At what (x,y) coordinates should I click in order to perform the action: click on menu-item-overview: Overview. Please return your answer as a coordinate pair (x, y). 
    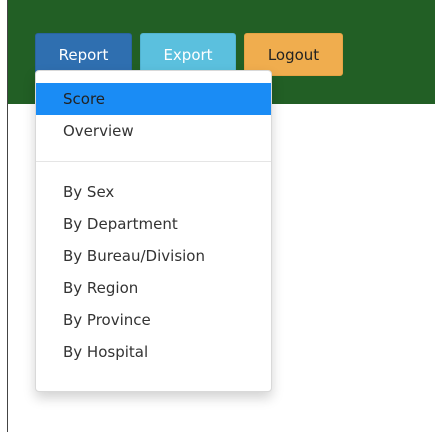
    Looking at the image, I should click on (153, 131).